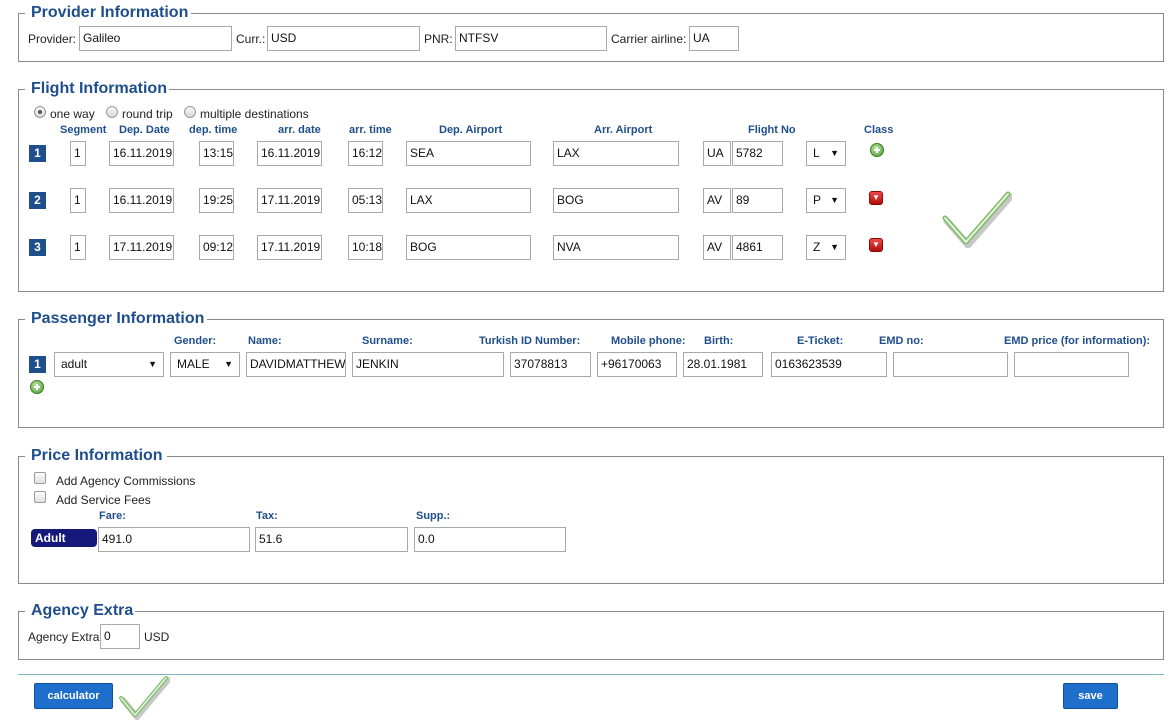  Describe the element at coordinates (147, 114) in the screenshot. I see `trip-type-round-trip-label: round trip` at that location.